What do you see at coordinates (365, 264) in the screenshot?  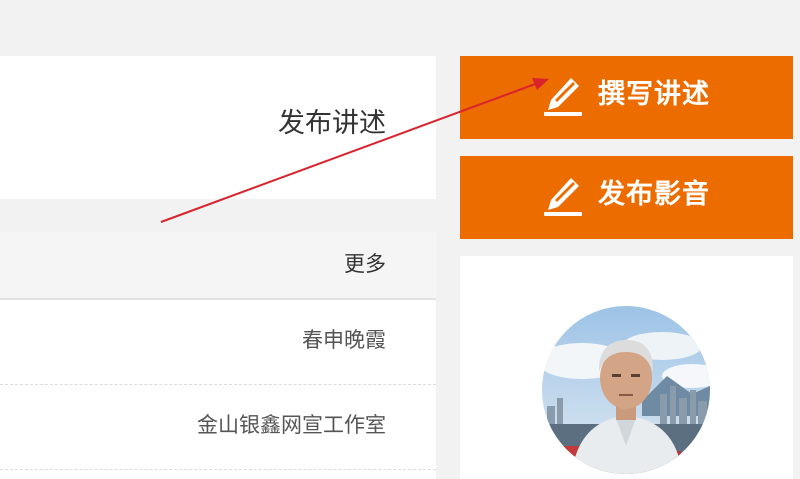 I see `more-link: 更多` at bounding box center [365, 264].